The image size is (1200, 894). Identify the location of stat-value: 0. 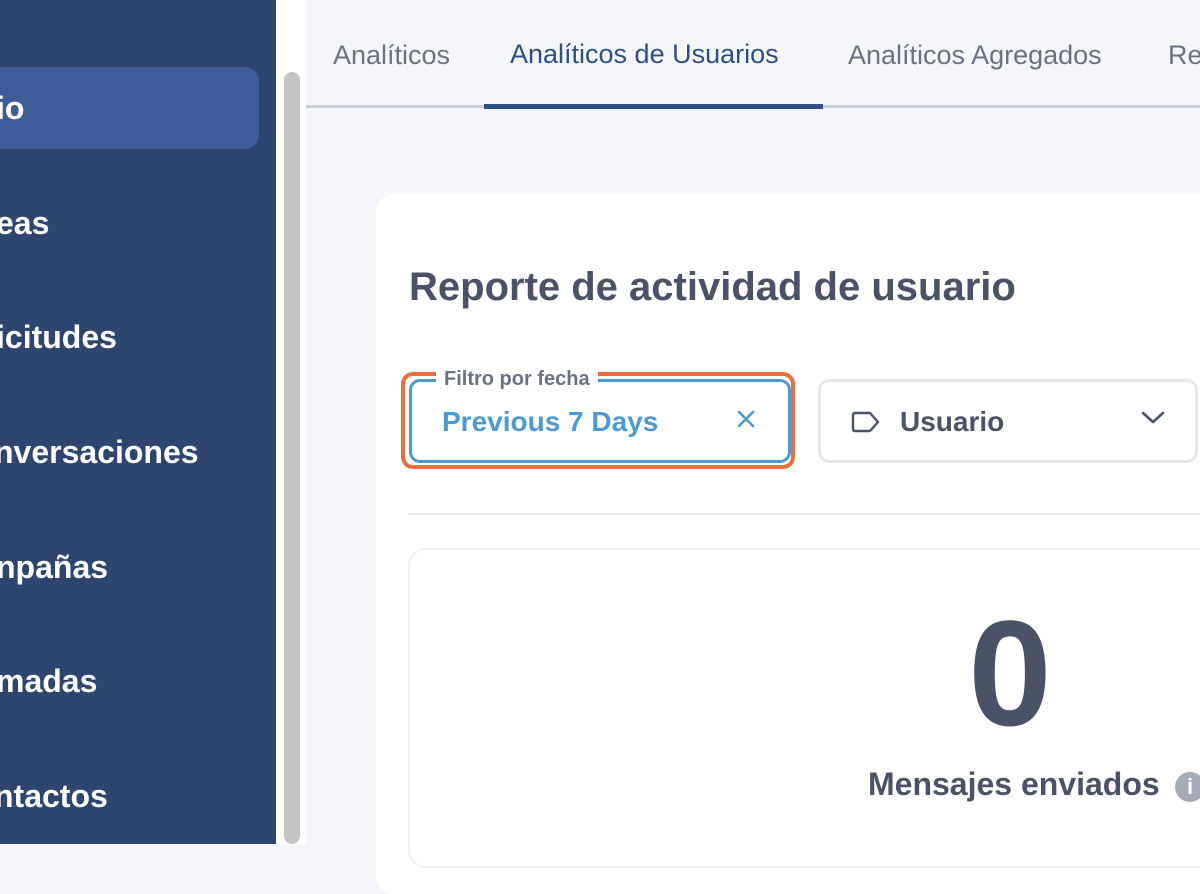
(1010, 673).